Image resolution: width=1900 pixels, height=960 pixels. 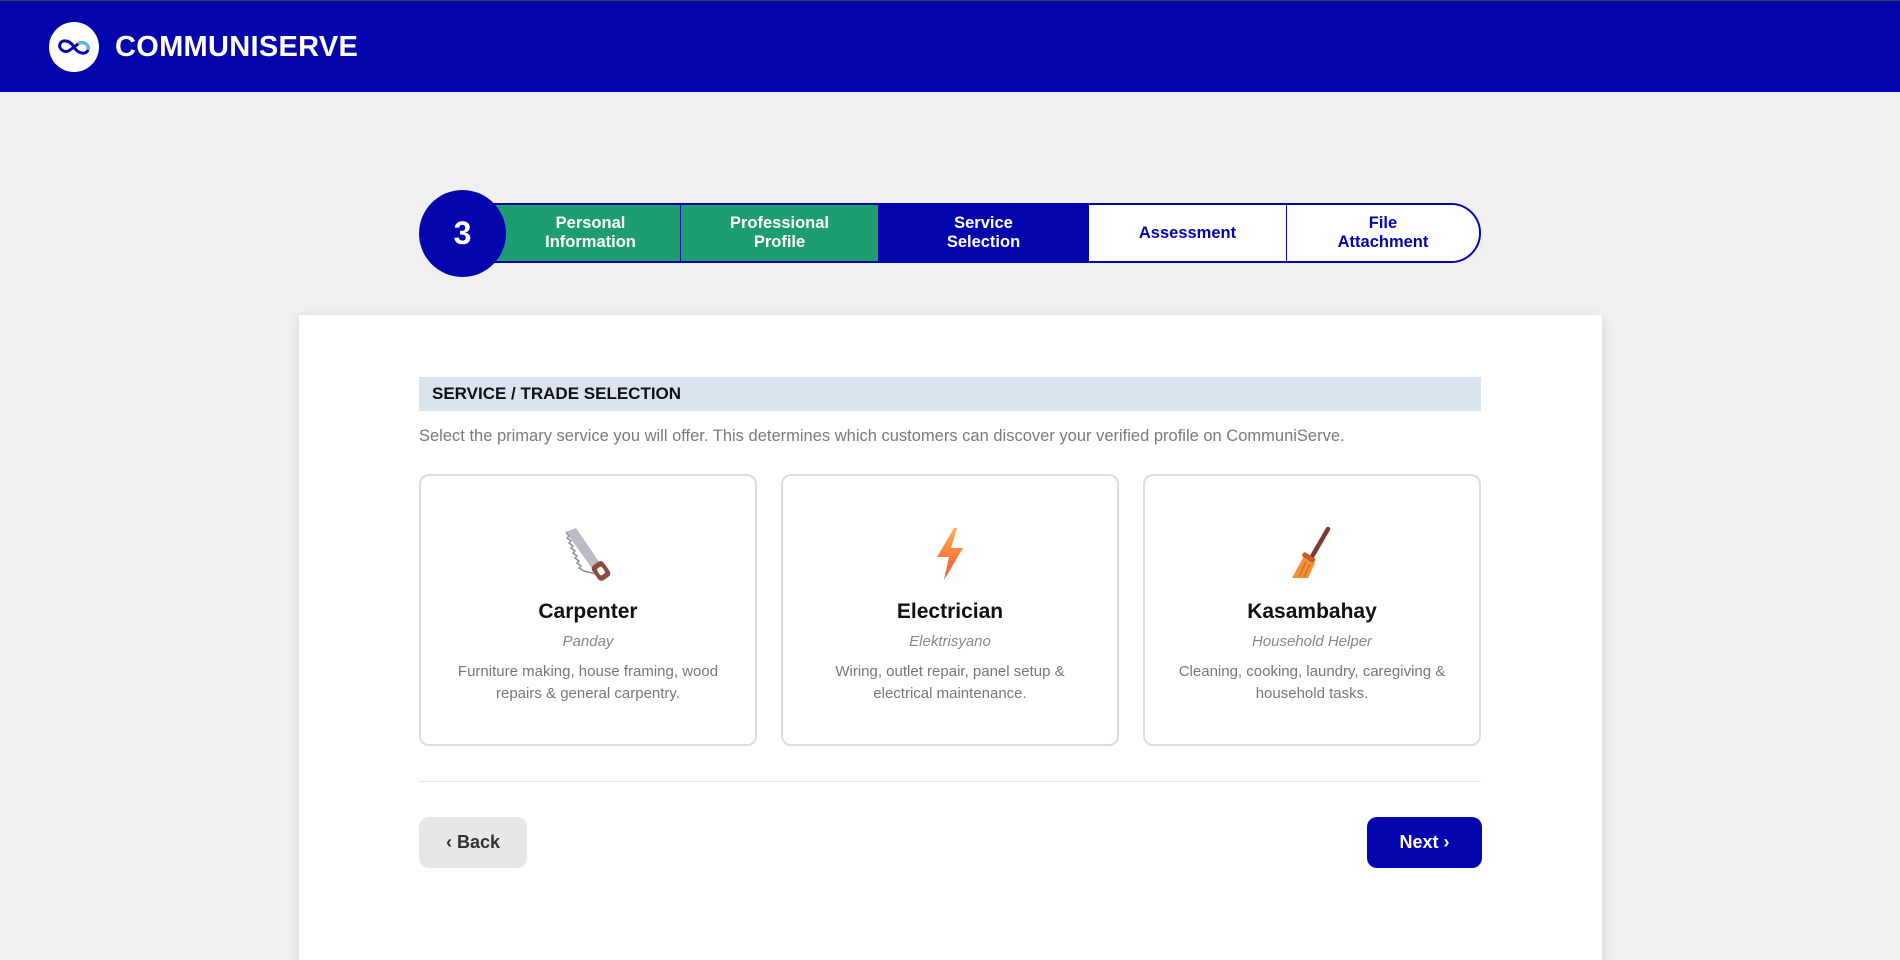 I want to click on service-subtitle: Elektrisyano, so click(x=950, y=641).